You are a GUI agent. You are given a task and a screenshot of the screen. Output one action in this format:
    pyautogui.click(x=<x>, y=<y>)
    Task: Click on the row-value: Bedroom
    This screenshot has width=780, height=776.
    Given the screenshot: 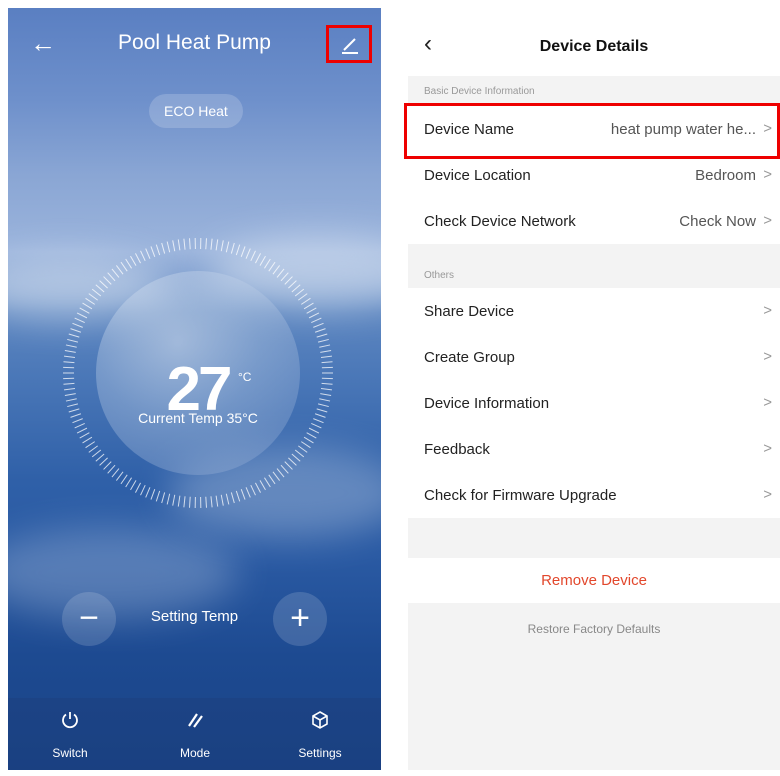 What is the action you would take?
    pyautogui.click(x=725, y=175)
    